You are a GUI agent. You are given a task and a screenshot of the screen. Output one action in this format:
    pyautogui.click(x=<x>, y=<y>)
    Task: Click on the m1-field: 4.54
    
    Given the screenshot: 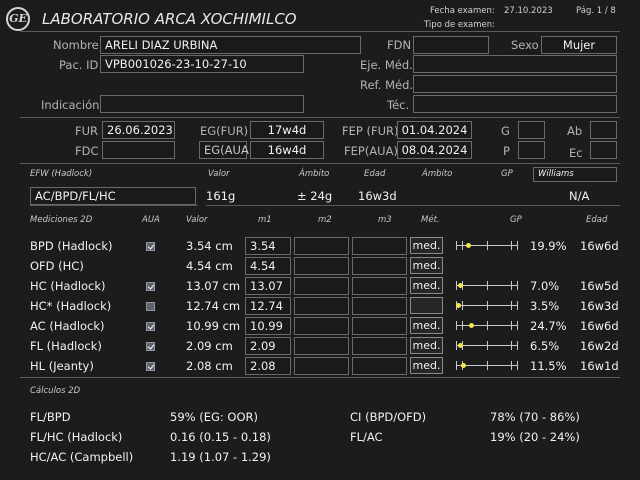 What is the action you would take?
    pyautogui.click(x=268, y=266)
    